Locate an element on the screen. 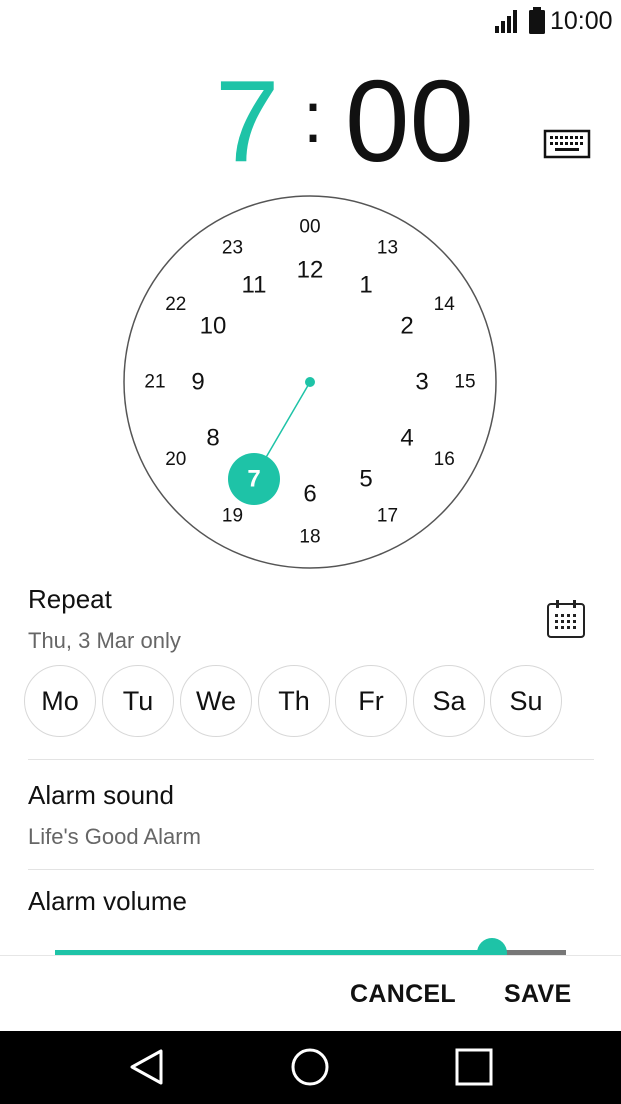 This screenshot has width=621, height=1104. repeat-summary: Thu, 3 Mar only is located at coordinates (104, 640).